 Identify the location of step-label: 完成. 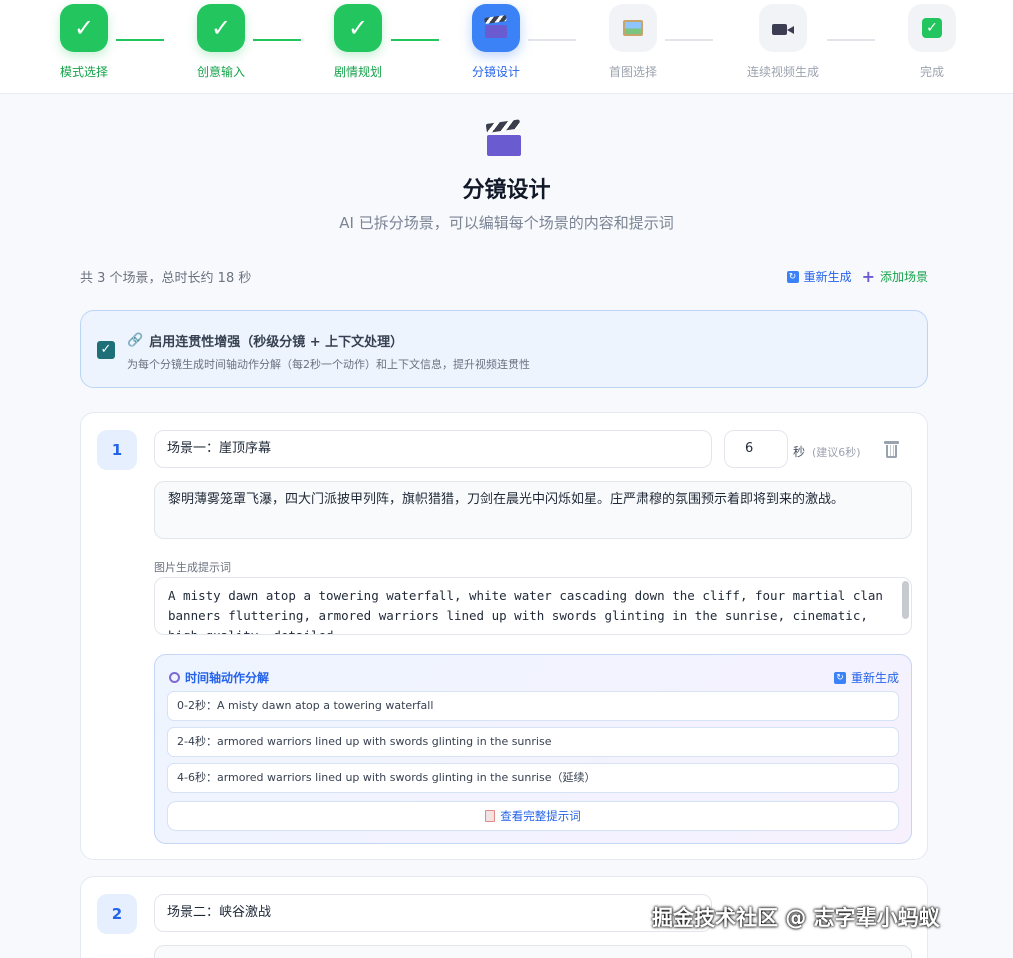
(931, 72).